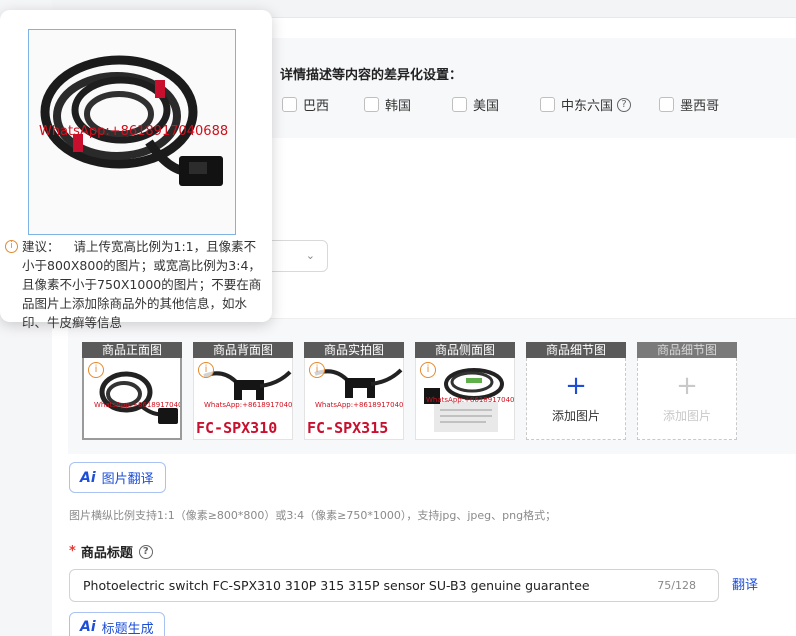 This screenshot has height=636, width=796. I want to click on country-option-usa: 美国, so click(475, 104).